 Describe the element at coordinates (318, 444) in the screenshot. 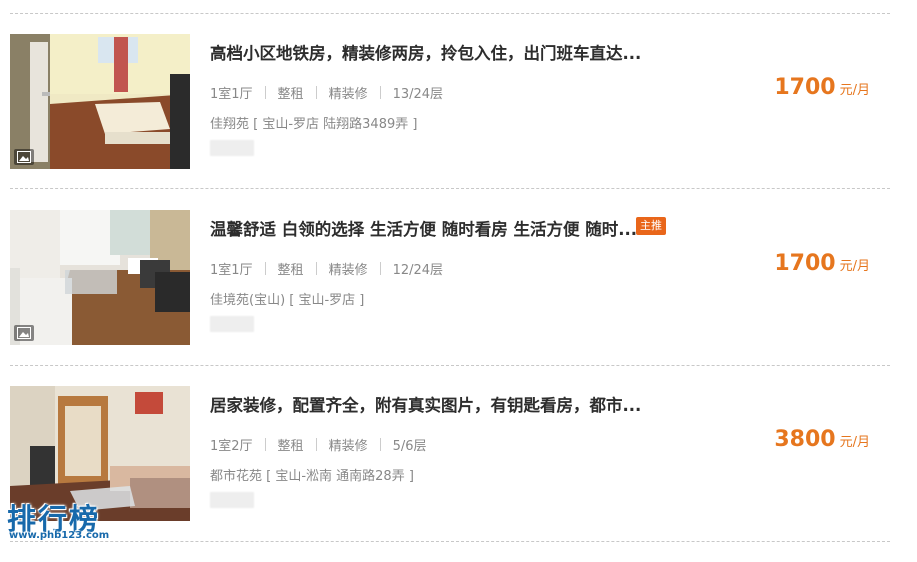

I see `listing-attributes: 1室2厅 整租 精装修 5/6层` at that location.